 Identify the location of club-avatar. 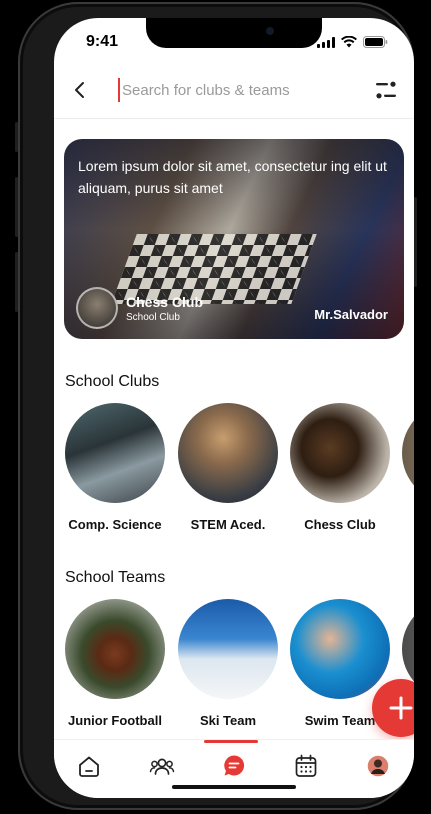
(97, 308).